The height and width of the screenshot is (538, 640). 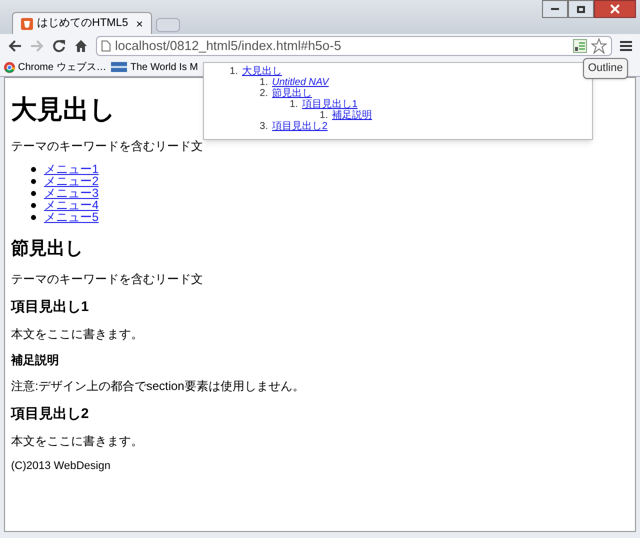 What do you see at coordinates (71, 169) in the screenshot?
I see `menu-link: メニュー1` at bounding box center [71, 169].